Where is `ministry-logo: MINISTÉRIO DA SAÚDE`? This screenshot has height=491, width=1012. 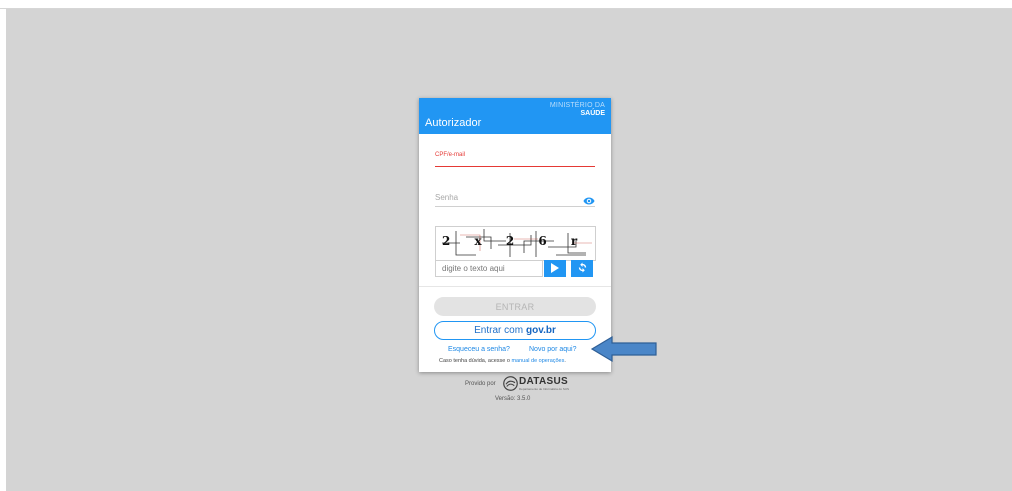 ministry-logo: MINISTÉRIO DA SAÚDE is located at coordinates (577, 110).